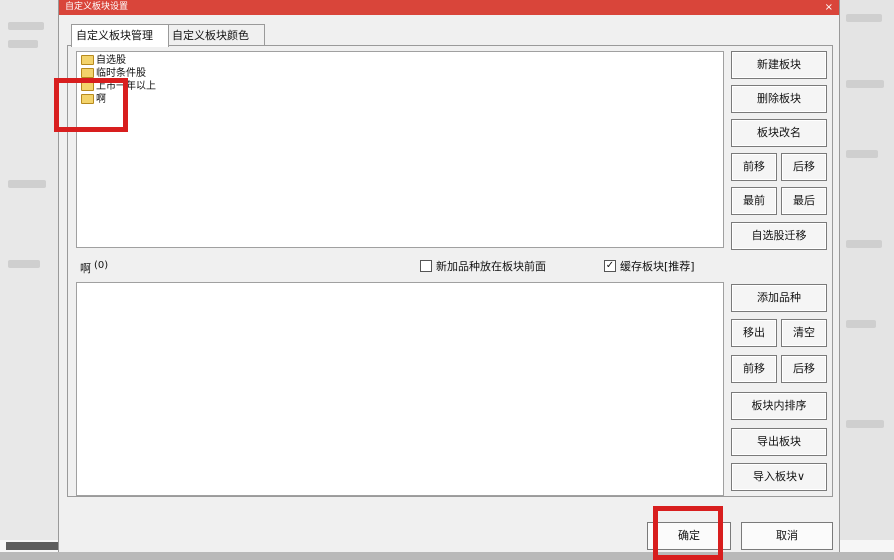  What do you see at coordinates (779, 236) in the screenshot?
I see `migrate-watchlist-button: 自选股迁移` at bounding box center [779, 236].